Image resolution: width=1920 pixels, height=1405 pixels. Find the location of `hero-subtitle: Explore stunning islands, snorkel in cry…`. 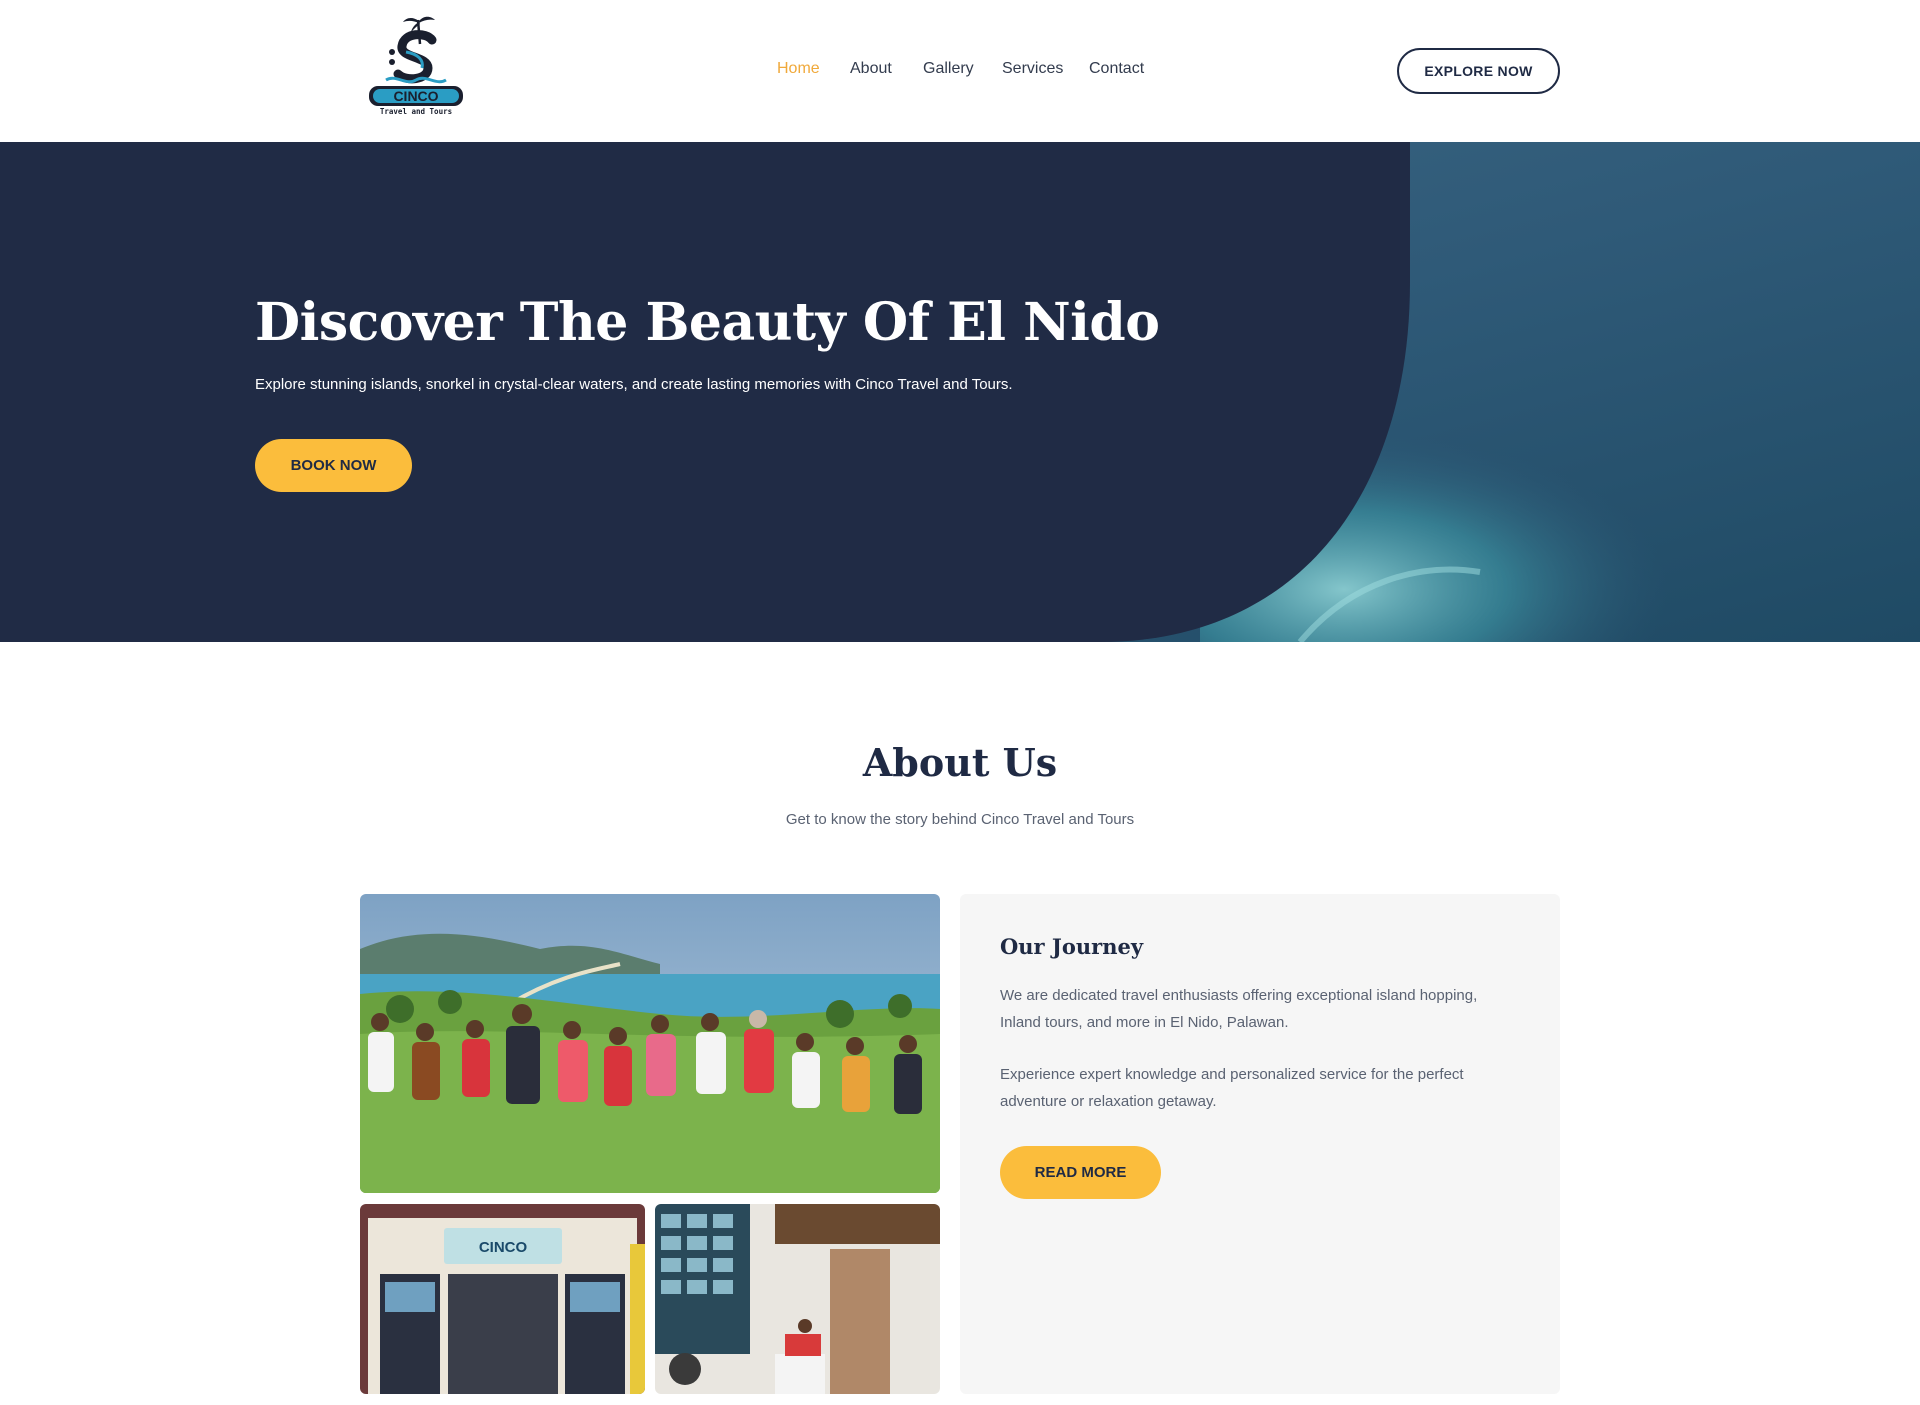

hero-subtitle: Explore stunning islands, snorkel in cry… is located at coordinates (634, 384).